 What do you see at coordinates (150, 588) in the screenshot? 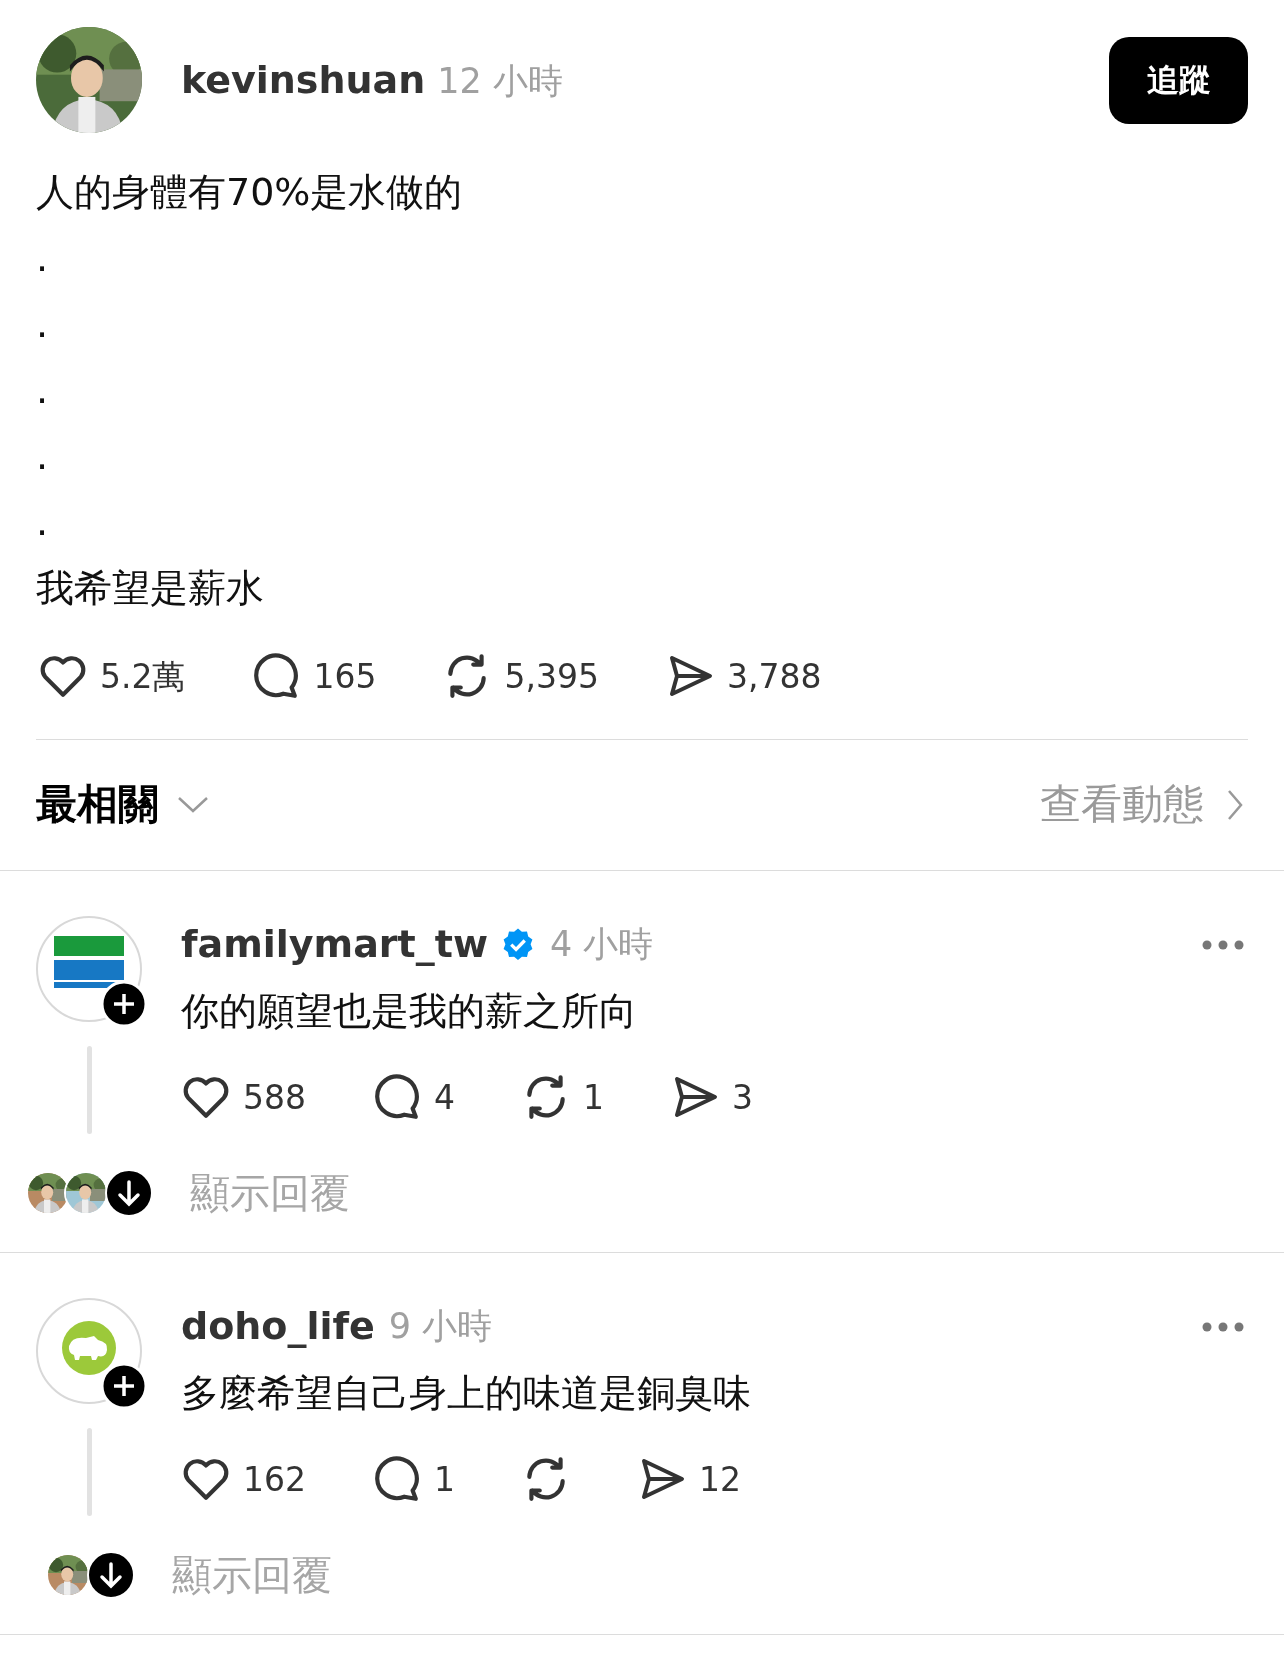
I see `post-text: 我希望是薪水` at bounding box center [150, 588].